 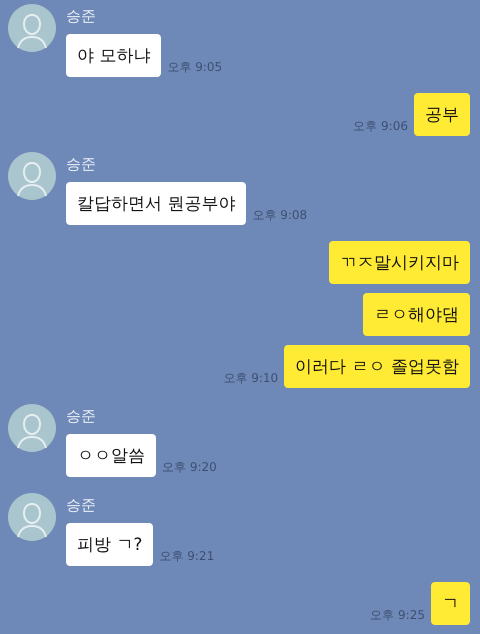 I want to click on message-bubble: 이러다 ㄹㅇ 졸업못함, so click(x=377, y=366).